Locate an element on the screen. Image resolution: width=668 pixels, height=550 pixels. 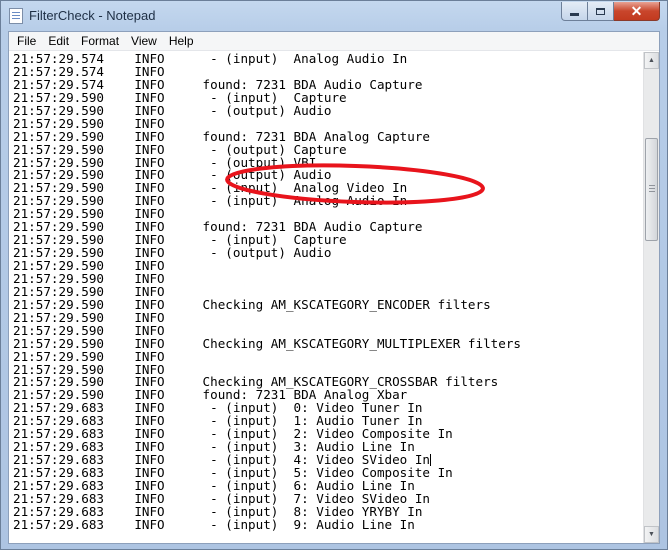
notepad-icon is located at coordinates (16, 16).